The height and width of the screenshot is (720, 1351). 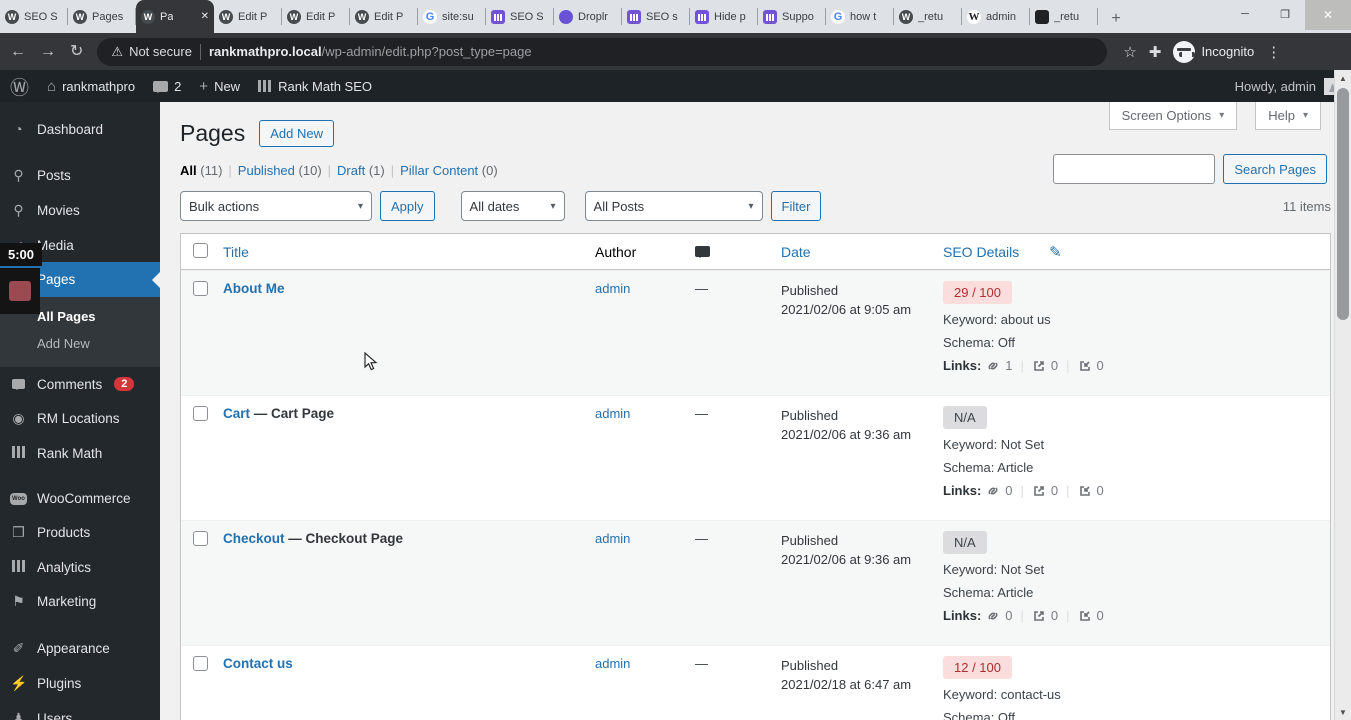 I want to click on sort-date-header: Date, so click(x=796, y=252).